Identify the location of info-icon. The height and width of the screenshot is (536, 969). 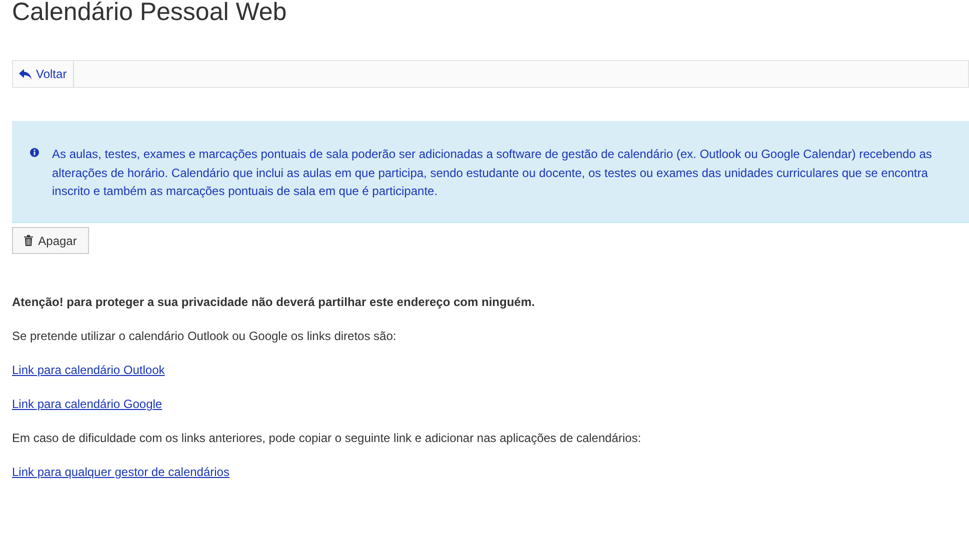
(34, 152).